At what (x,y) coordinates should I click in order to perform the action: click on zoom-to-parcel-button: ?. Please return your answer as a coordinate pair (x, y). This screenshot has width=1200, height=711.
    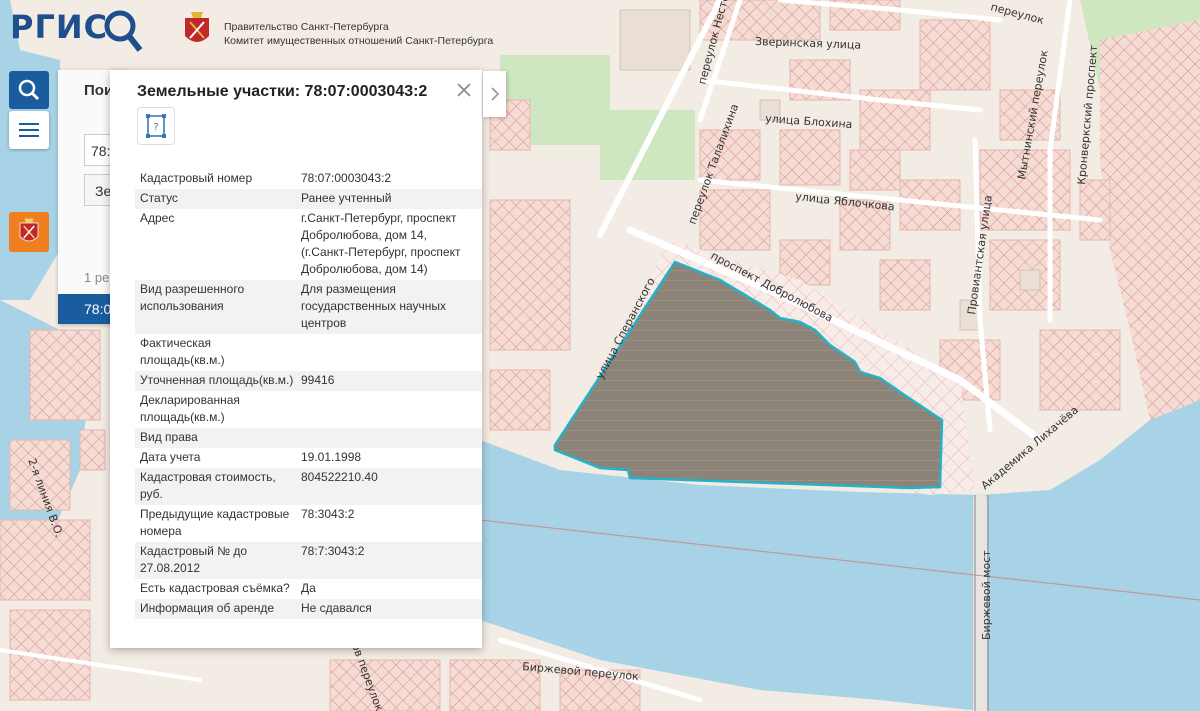
    Looking at the image, I should click on (156, 126).